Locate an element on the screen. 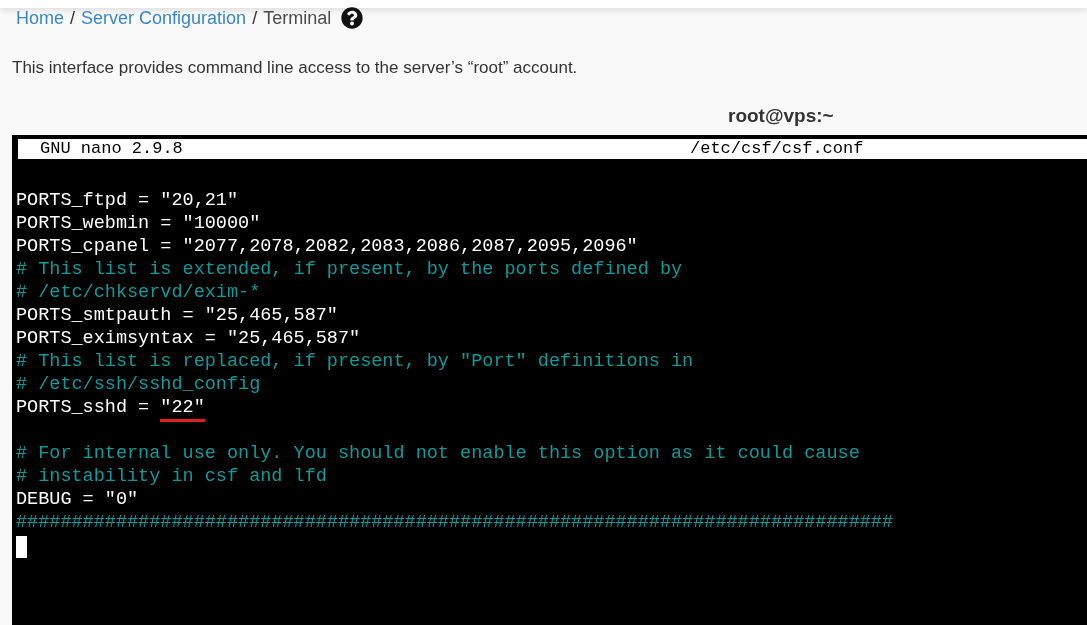  code-line: PORTS_sshd = "22" is located at coordinates (551, 407).